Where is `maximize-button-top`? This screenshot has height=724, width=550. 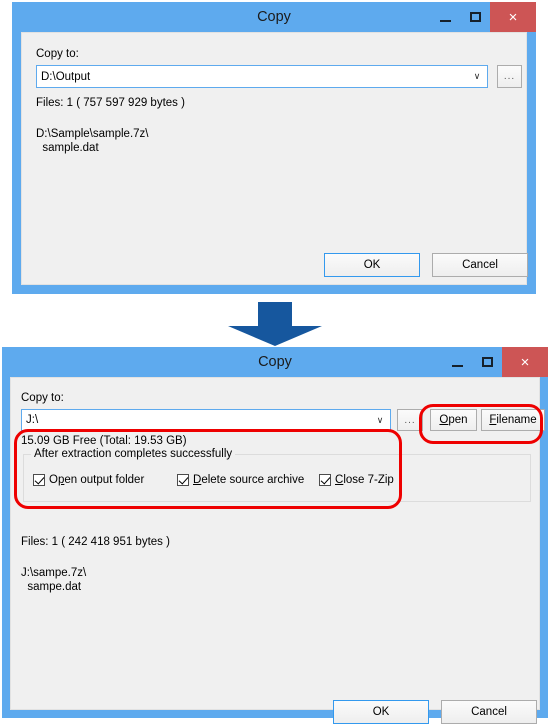
maximize-button-top is located at coordinates (475, 17).